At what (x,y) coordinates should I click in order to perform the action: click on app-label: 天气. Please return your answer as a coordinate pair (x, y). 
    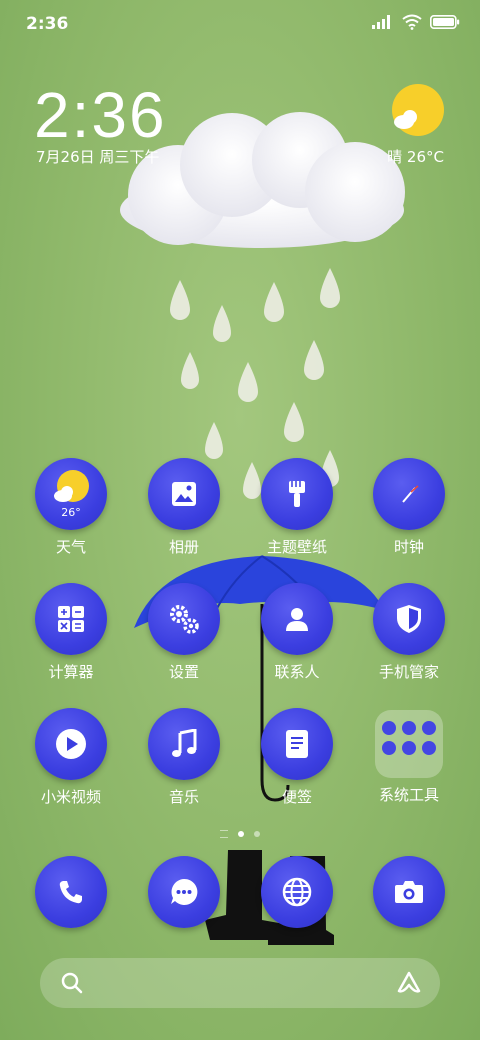
    Looking at the image, I should click on (70, 547).